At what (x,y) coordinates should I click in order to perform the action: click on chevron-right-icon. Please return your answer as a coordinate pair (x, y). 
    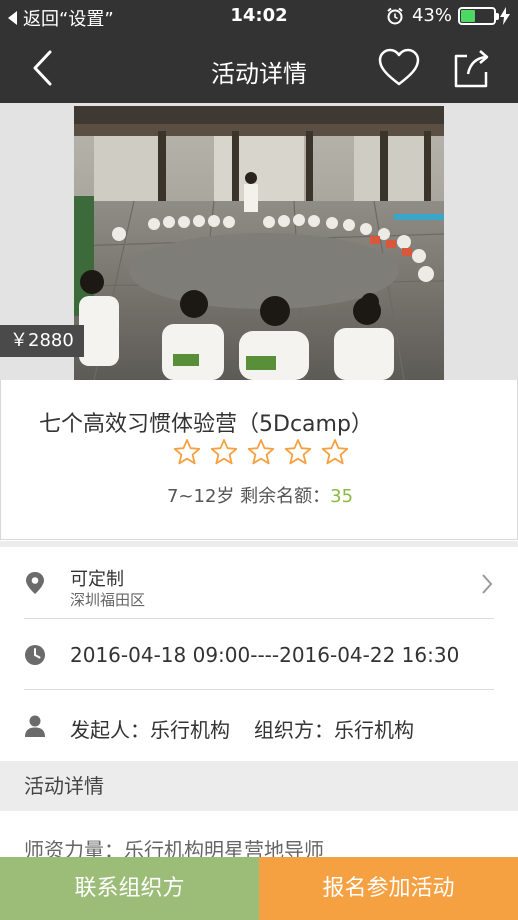
    Looking at the image, I should click on (487, 584).